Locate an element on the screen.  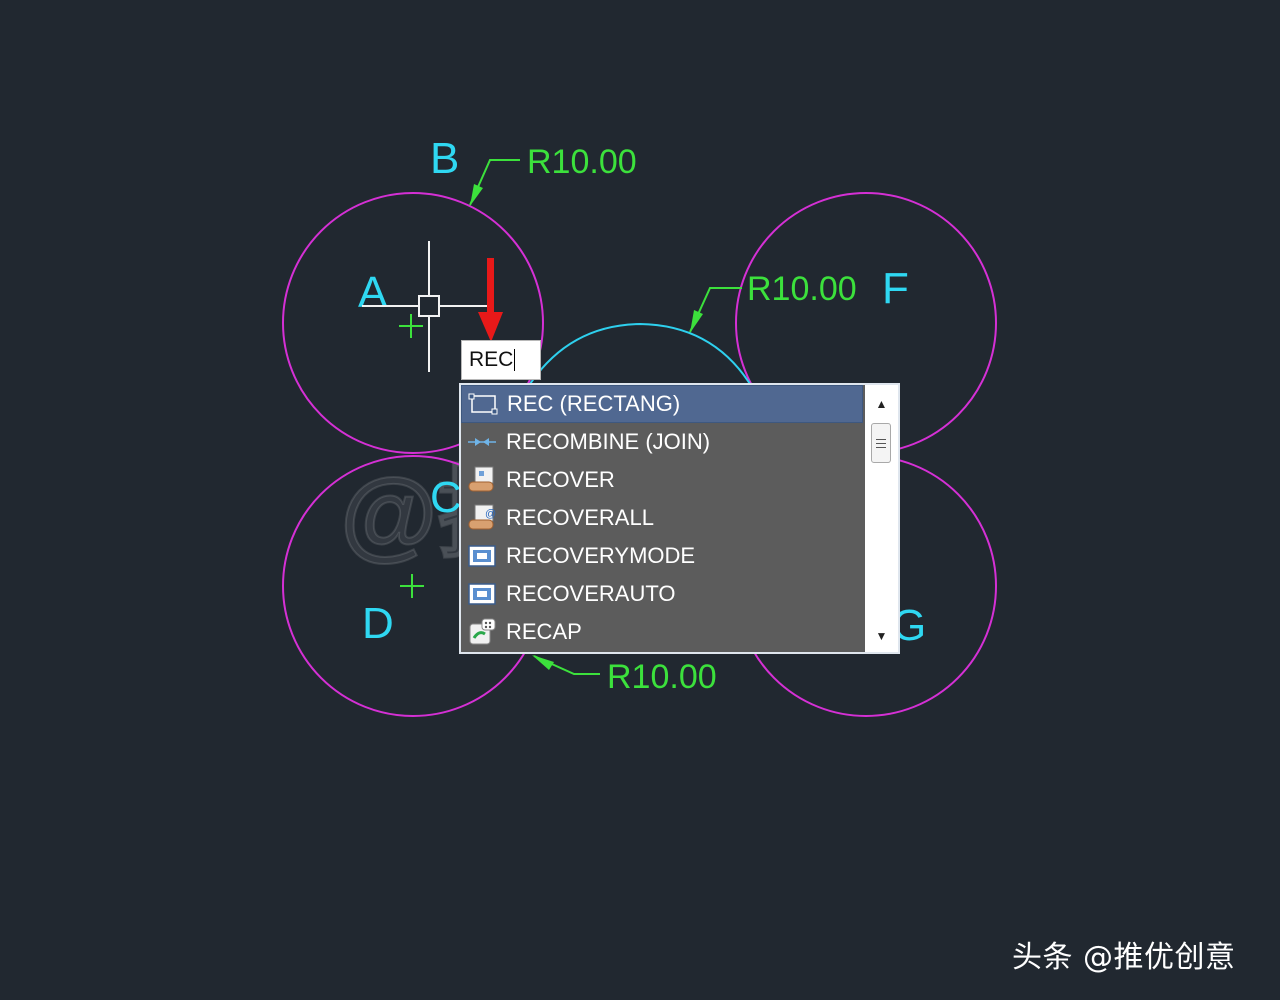
rectangle-icon is located at coordinates (483, 404).